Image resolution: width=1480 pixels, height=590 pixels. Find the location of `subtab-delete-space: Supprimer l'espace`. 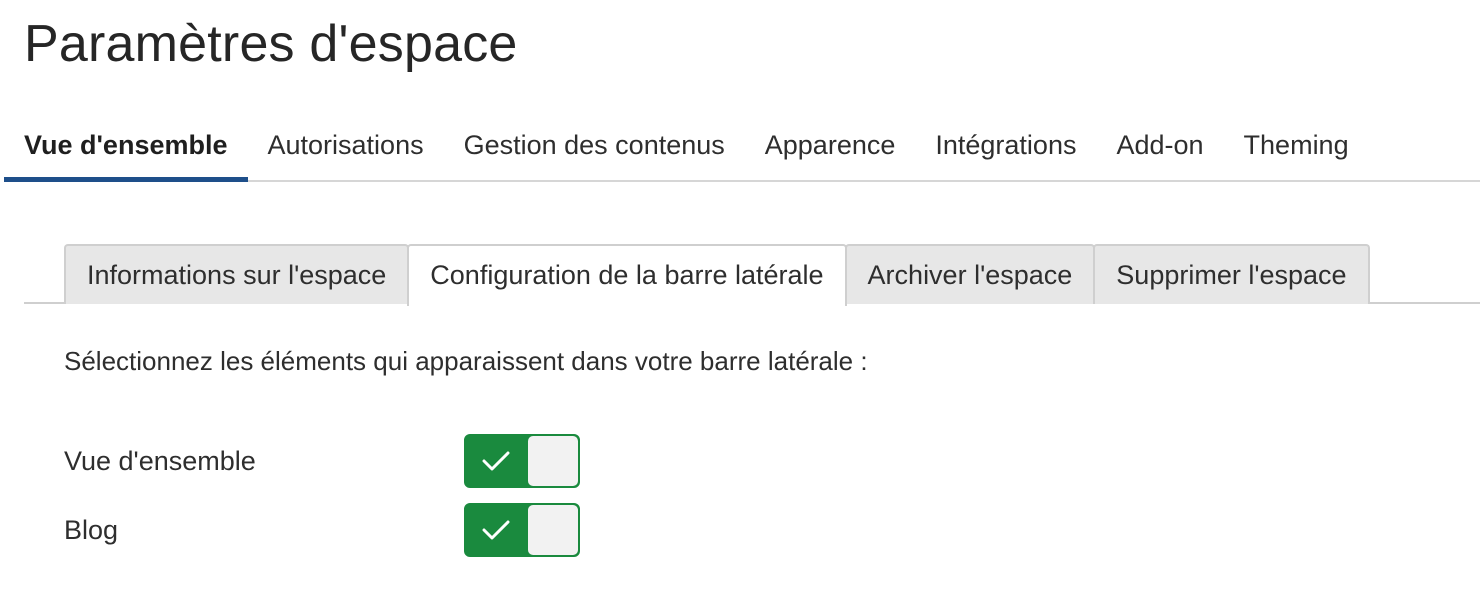

subtab-delete-space: Supprimer l'espace is located at coordinates (1231, 274).